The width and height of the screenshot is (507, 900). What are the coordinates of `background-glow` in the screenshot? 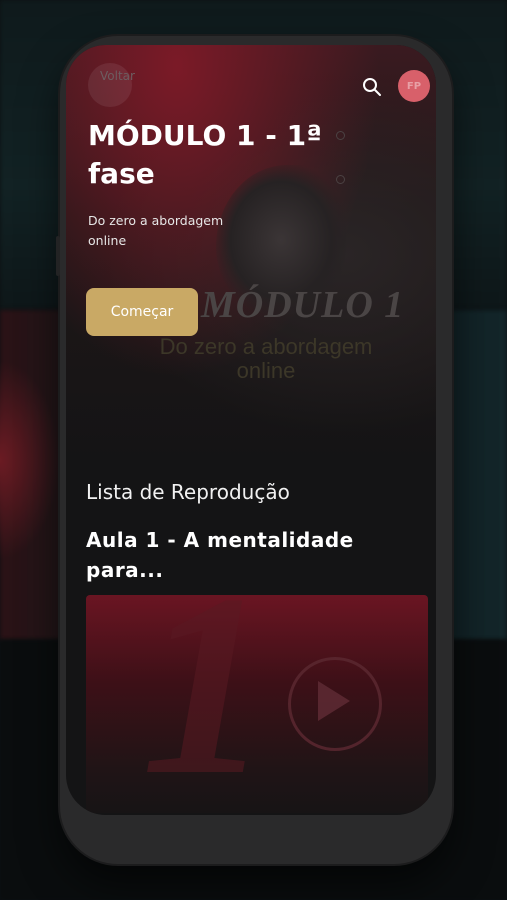 It's located at (30, 460).